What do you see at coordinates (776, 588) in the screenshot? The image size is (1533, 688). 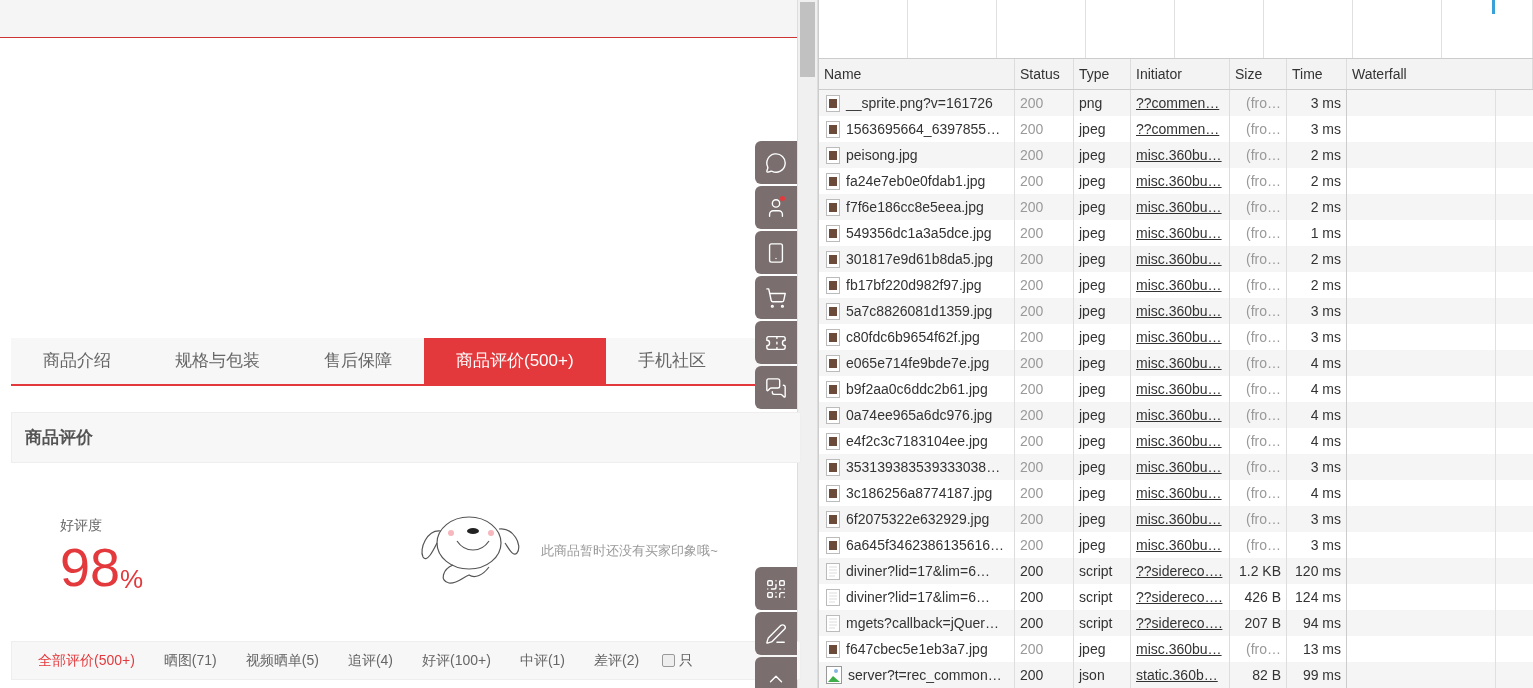 I see `qr-code-icon` at bounding box center [776, 588].